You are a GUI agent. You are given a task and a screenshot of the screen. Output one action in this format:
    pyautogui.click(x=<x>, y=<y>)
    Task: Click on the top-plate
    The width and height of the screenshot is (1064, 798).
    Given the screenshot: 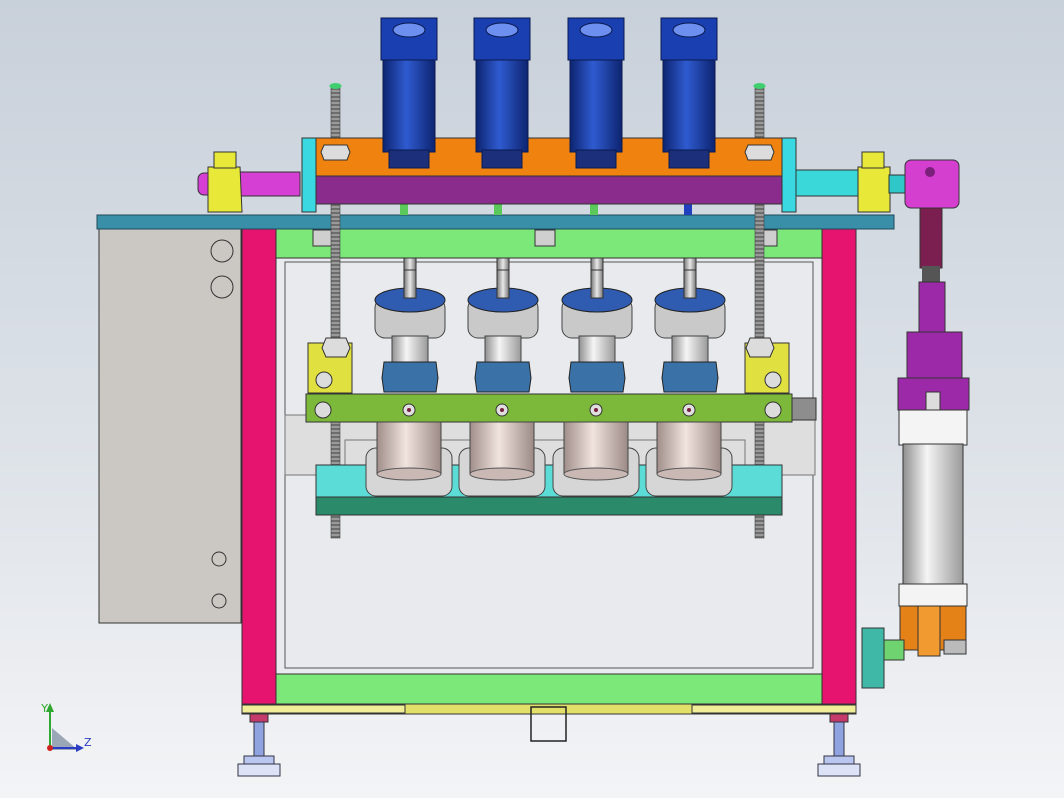 What is the action you would take?
    pyautogui.click(x=495, y=222)
    